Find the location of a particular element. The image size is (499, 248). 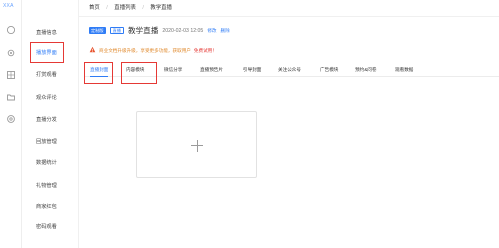

tab-follow-official-account: 关注公众号 is located at coordinates (289, 70).